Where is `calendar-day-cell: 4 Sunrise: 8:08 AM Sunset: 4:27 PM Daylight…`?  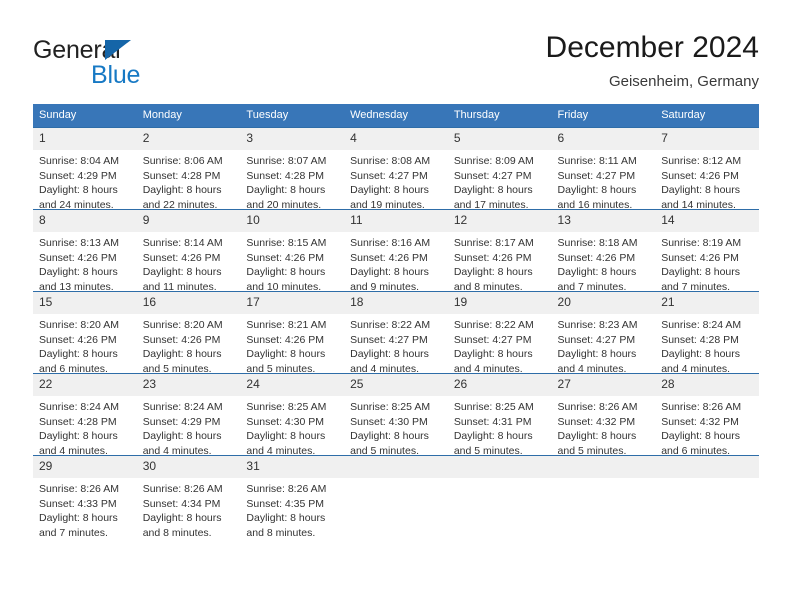
calendar-day-cell: 4 Sunrise: 8:08 AM Sunset: 4:27 PM Daylight… is located at coordinates (396, 169).